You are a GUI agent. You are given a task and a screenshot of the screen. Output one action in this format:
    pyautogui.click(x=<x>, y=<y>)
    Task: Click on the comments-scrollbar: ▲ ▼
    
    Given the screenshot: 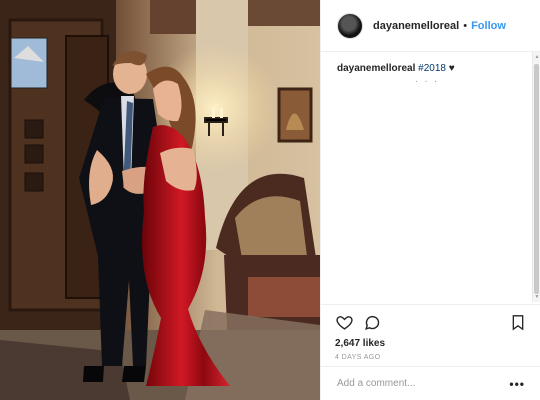 What is the action you would take?
    pyautogui.click(x=536, y=177)
    